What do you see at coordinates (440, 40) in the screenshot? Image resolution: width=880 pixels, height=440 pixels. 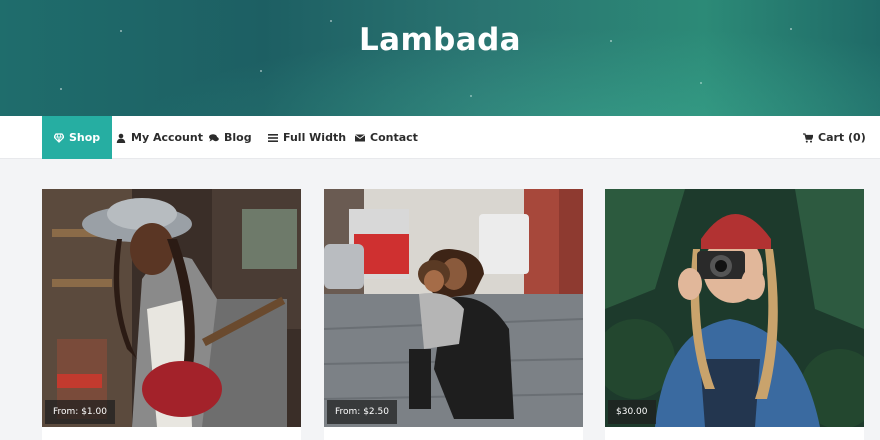 I see `site-title: Lambada` at bounding box center [440, 40].